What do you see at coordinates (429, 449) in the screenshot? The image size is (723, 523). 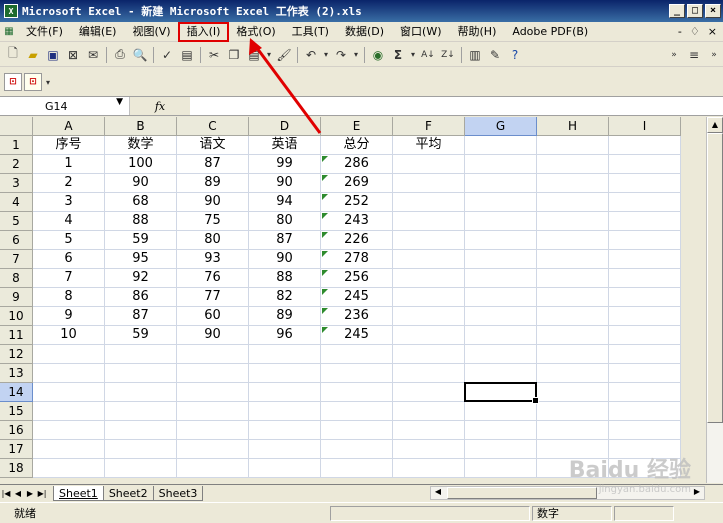 I see `cell-f17` at bounding box center [429, 449].